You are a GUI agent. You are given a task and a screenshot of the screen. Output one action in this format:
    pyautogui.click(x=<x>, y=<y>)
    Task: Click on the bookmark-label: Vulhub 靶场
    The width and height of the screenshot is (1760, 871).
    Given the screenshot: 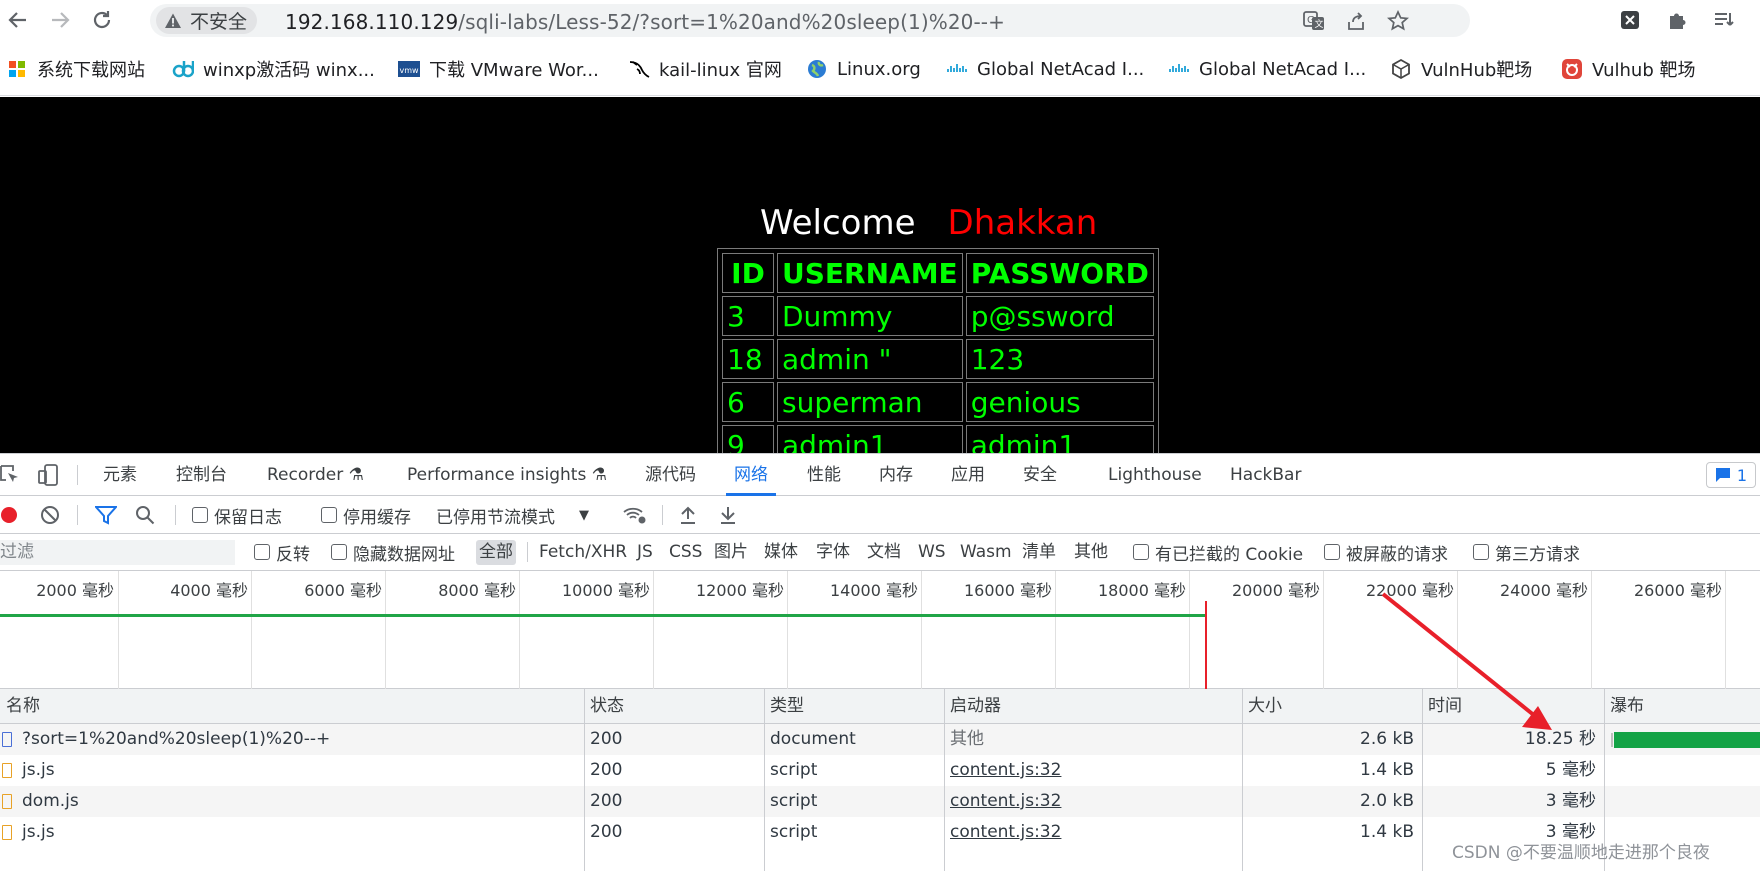 What is the action you would take?
    pyautogui.click(x=1644, y=70)
    